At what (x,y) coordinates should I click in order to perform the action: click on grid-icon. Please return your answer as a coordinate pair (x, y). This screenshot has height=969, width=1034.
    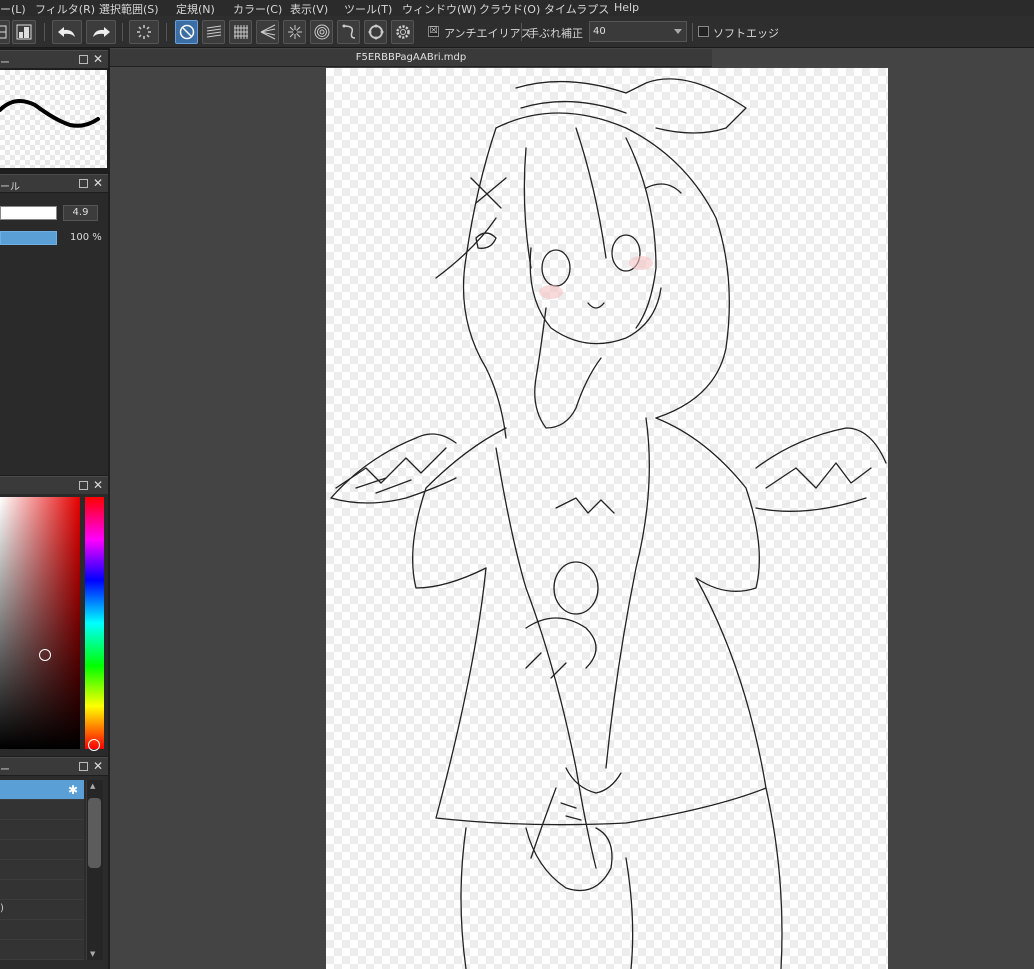
    Looking at the image, I should click on (3, 32).